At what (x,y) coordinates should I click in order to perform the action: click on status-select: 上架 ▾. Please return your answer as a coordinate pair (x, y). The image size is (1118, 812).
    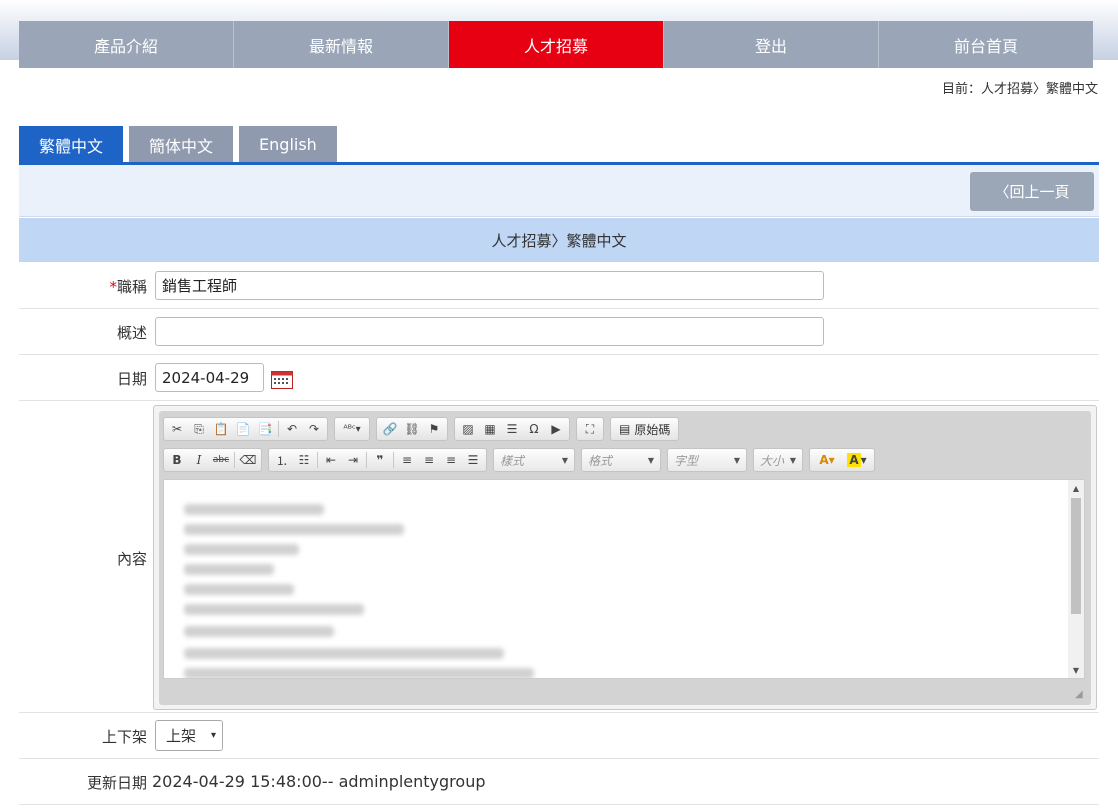
    Looking at the image, I should click on (189, 735).